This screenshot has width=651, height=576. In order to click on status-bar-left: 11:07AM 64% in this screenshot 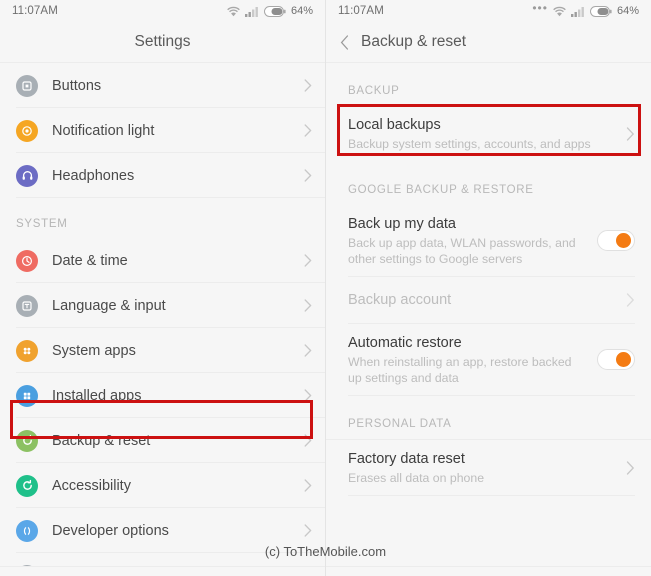, I will do `click(162, 11)`.